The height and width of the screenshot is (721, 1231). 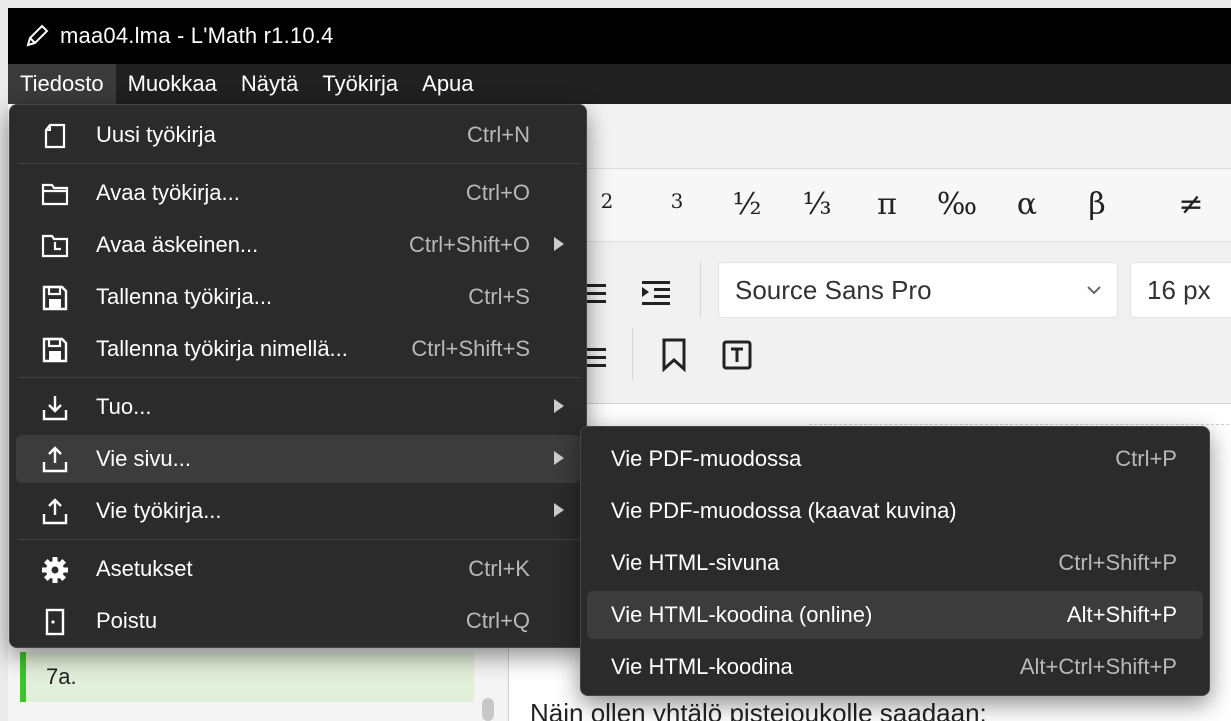 What do you see at coordinates (144, 568) in the screenshot?
I see `menu-item-label: Asetukset` at bounding box center [144, 568].